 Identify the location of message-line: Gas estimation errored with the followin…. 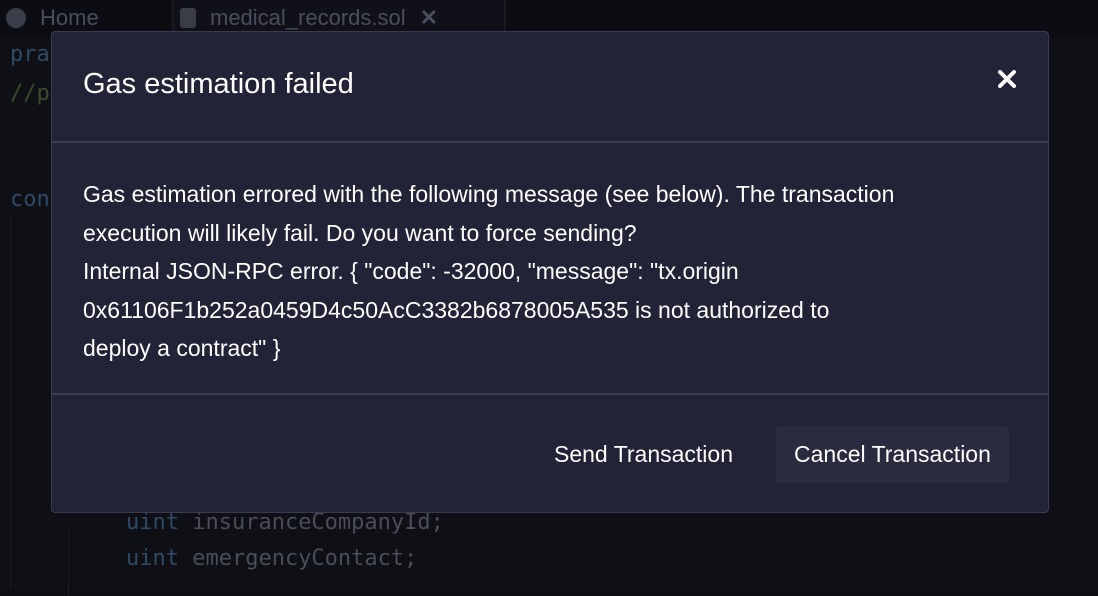
(489, 194).